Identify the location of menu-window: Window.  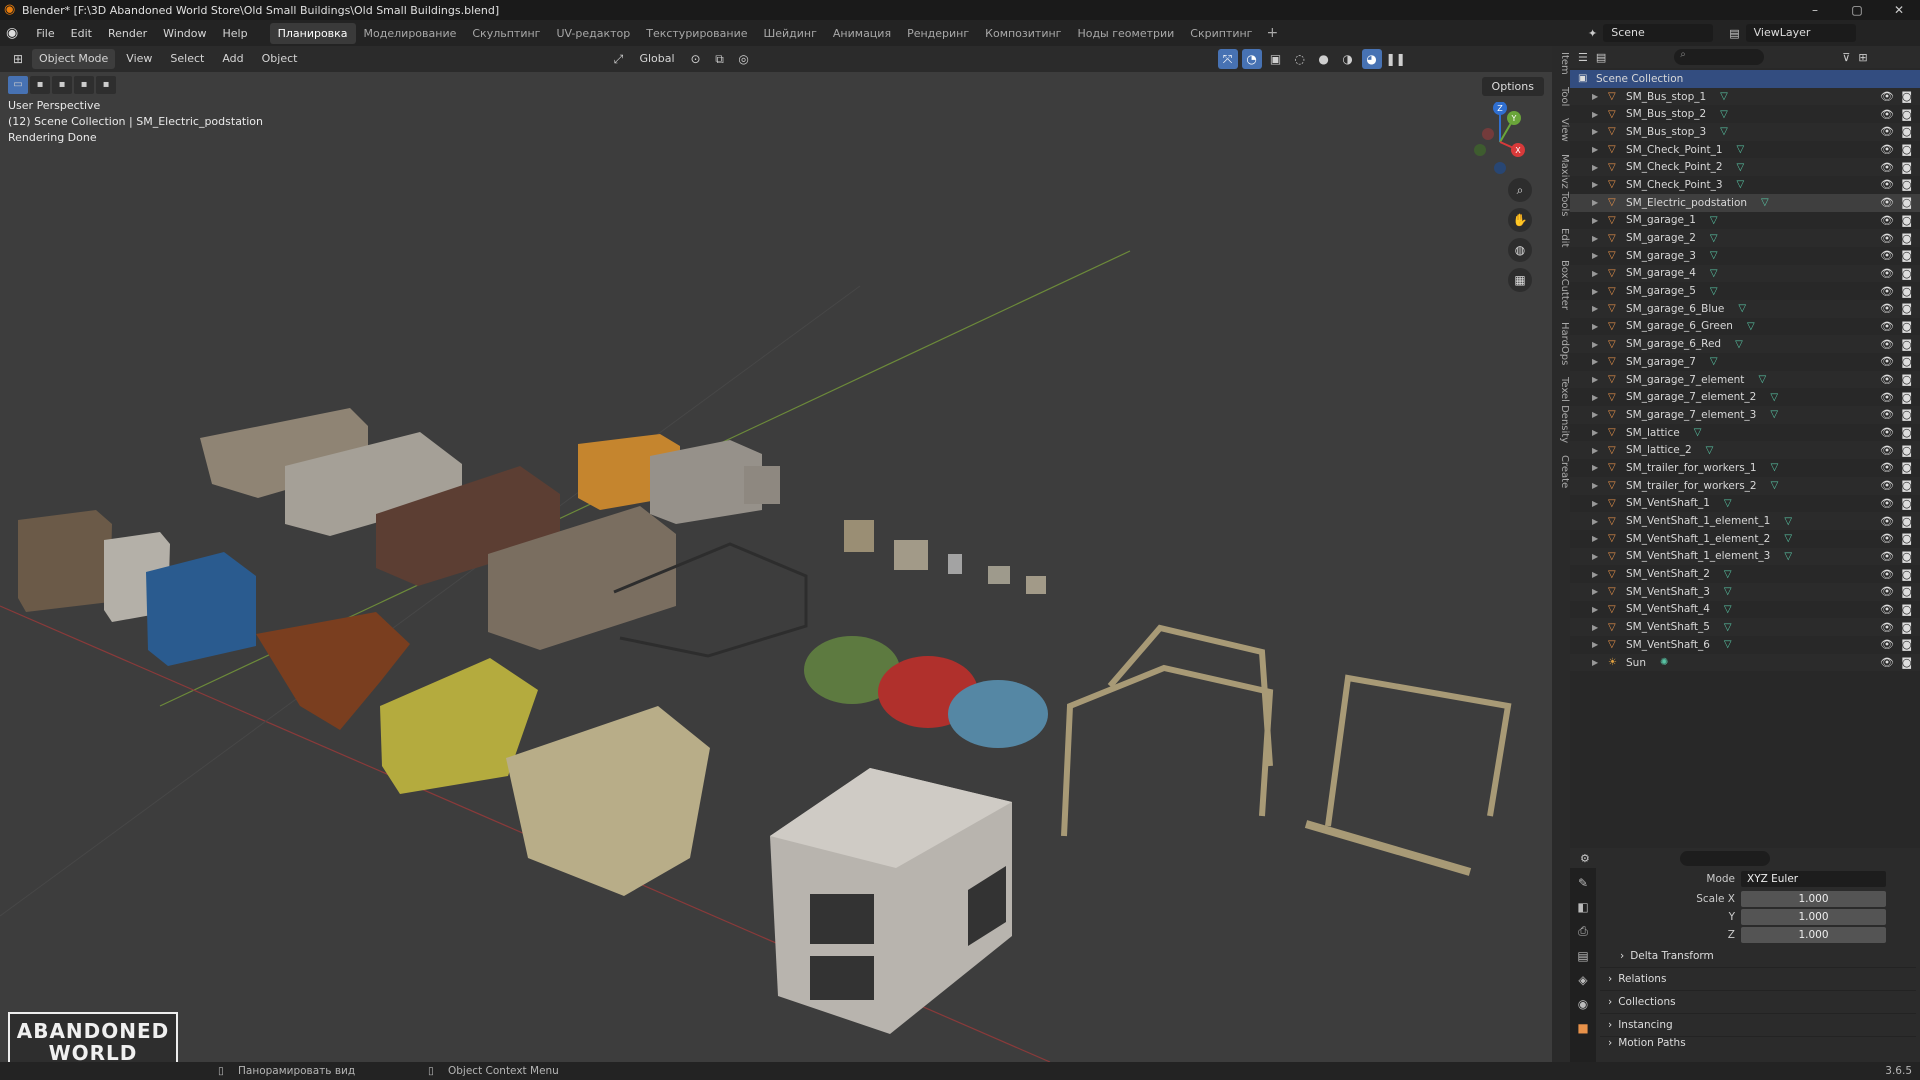
(184, 33).